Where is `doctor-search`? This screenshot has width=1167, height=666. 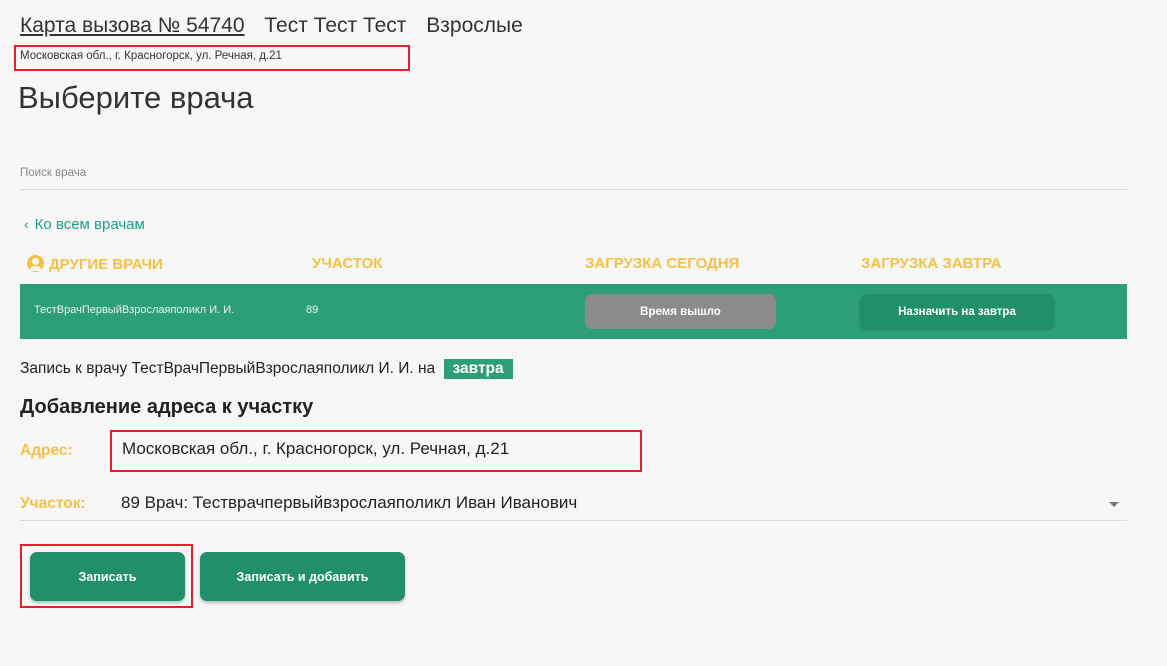
doctor-search is located at coordinates (573, 176).